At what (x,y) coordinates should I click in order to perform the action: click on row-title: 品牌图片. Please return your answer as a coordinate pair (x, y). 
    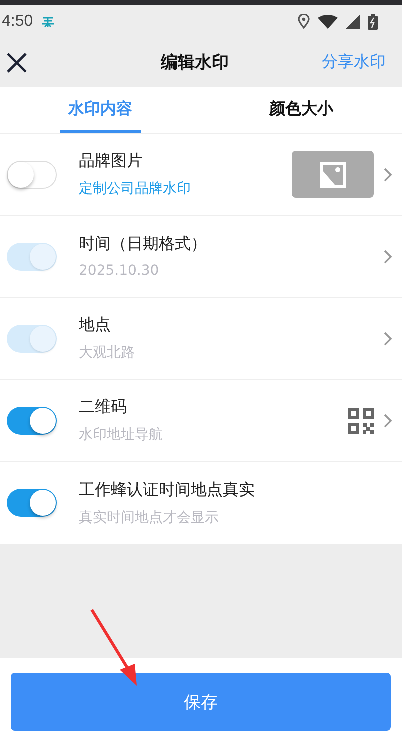
    Looking at the image, I should click on (111, 161).